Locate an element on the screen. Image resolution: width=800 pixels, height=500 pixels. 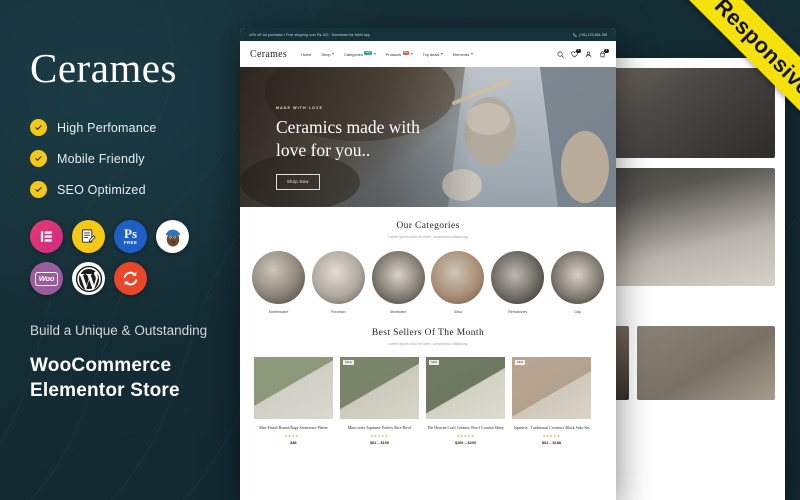
category-item-silica: Silica is located at coordinates (458, 282).